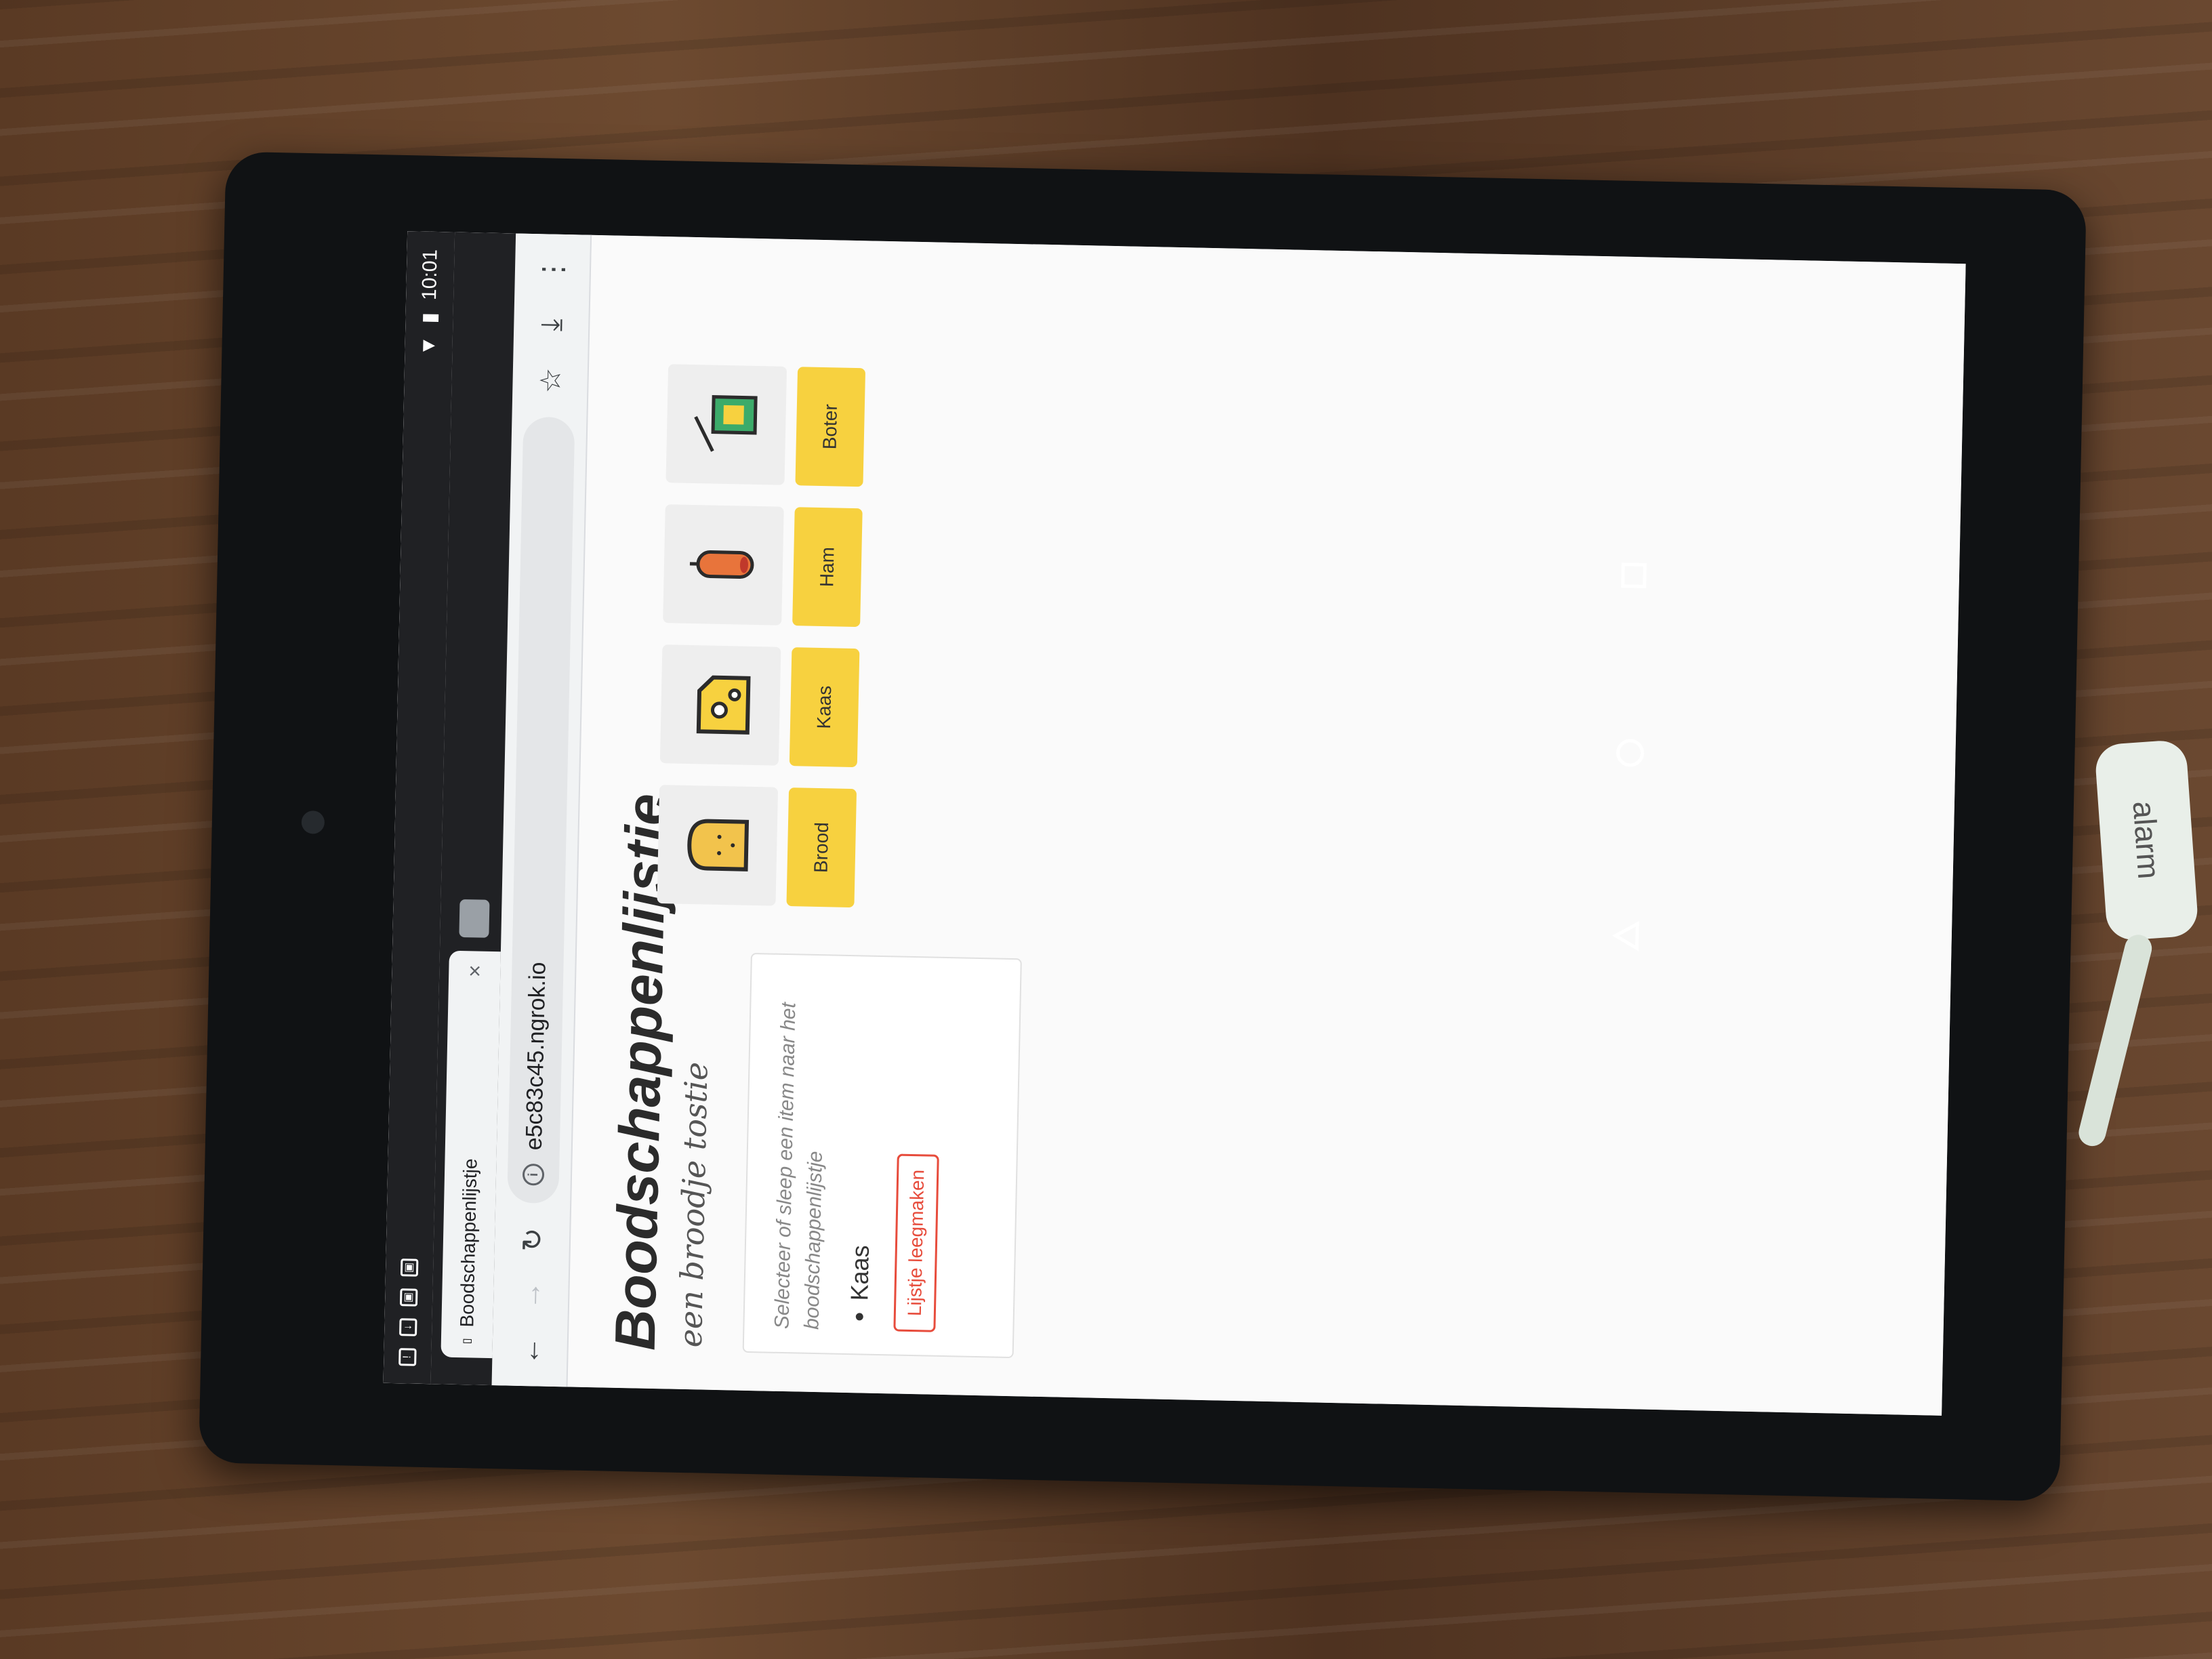 The image size is (2212, 1659). What do you see at coordinates (863, 1140) in the screenshot?
I see `list-item: Kaas` at bounding box center [863, 1140].